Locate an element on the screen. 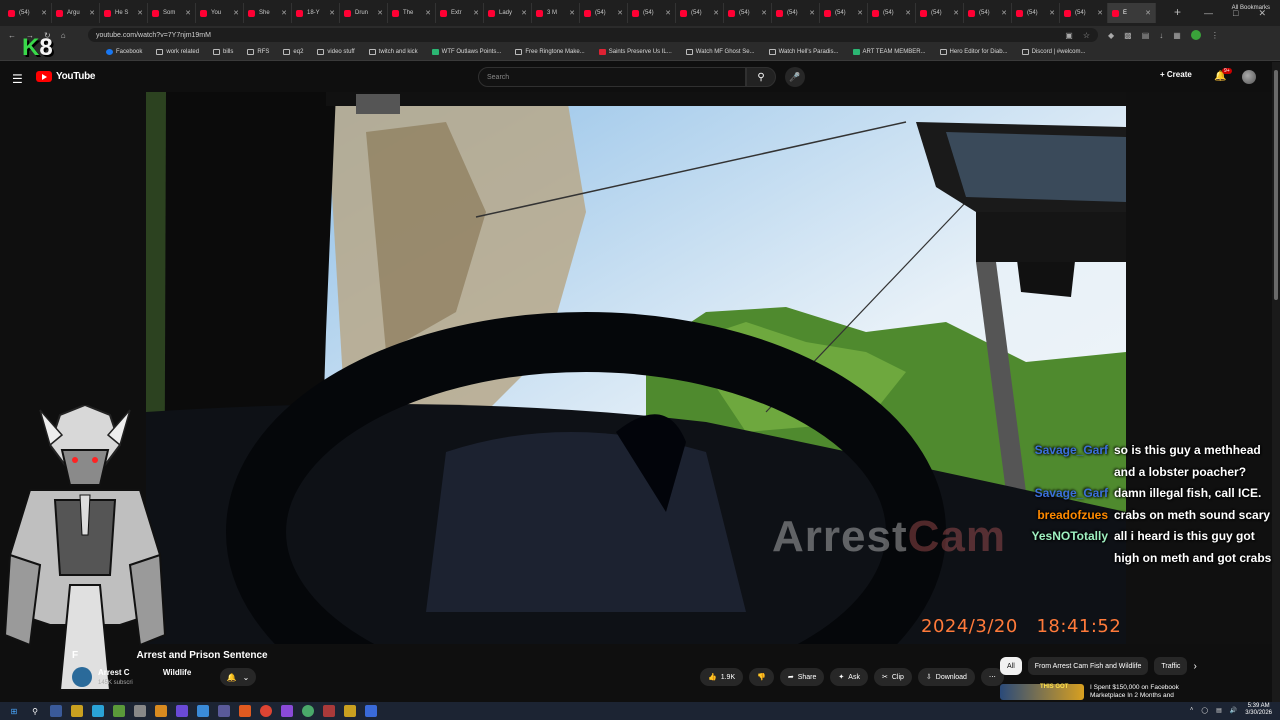  bookmark-item: video stuff is located at coordinates (336, 52).